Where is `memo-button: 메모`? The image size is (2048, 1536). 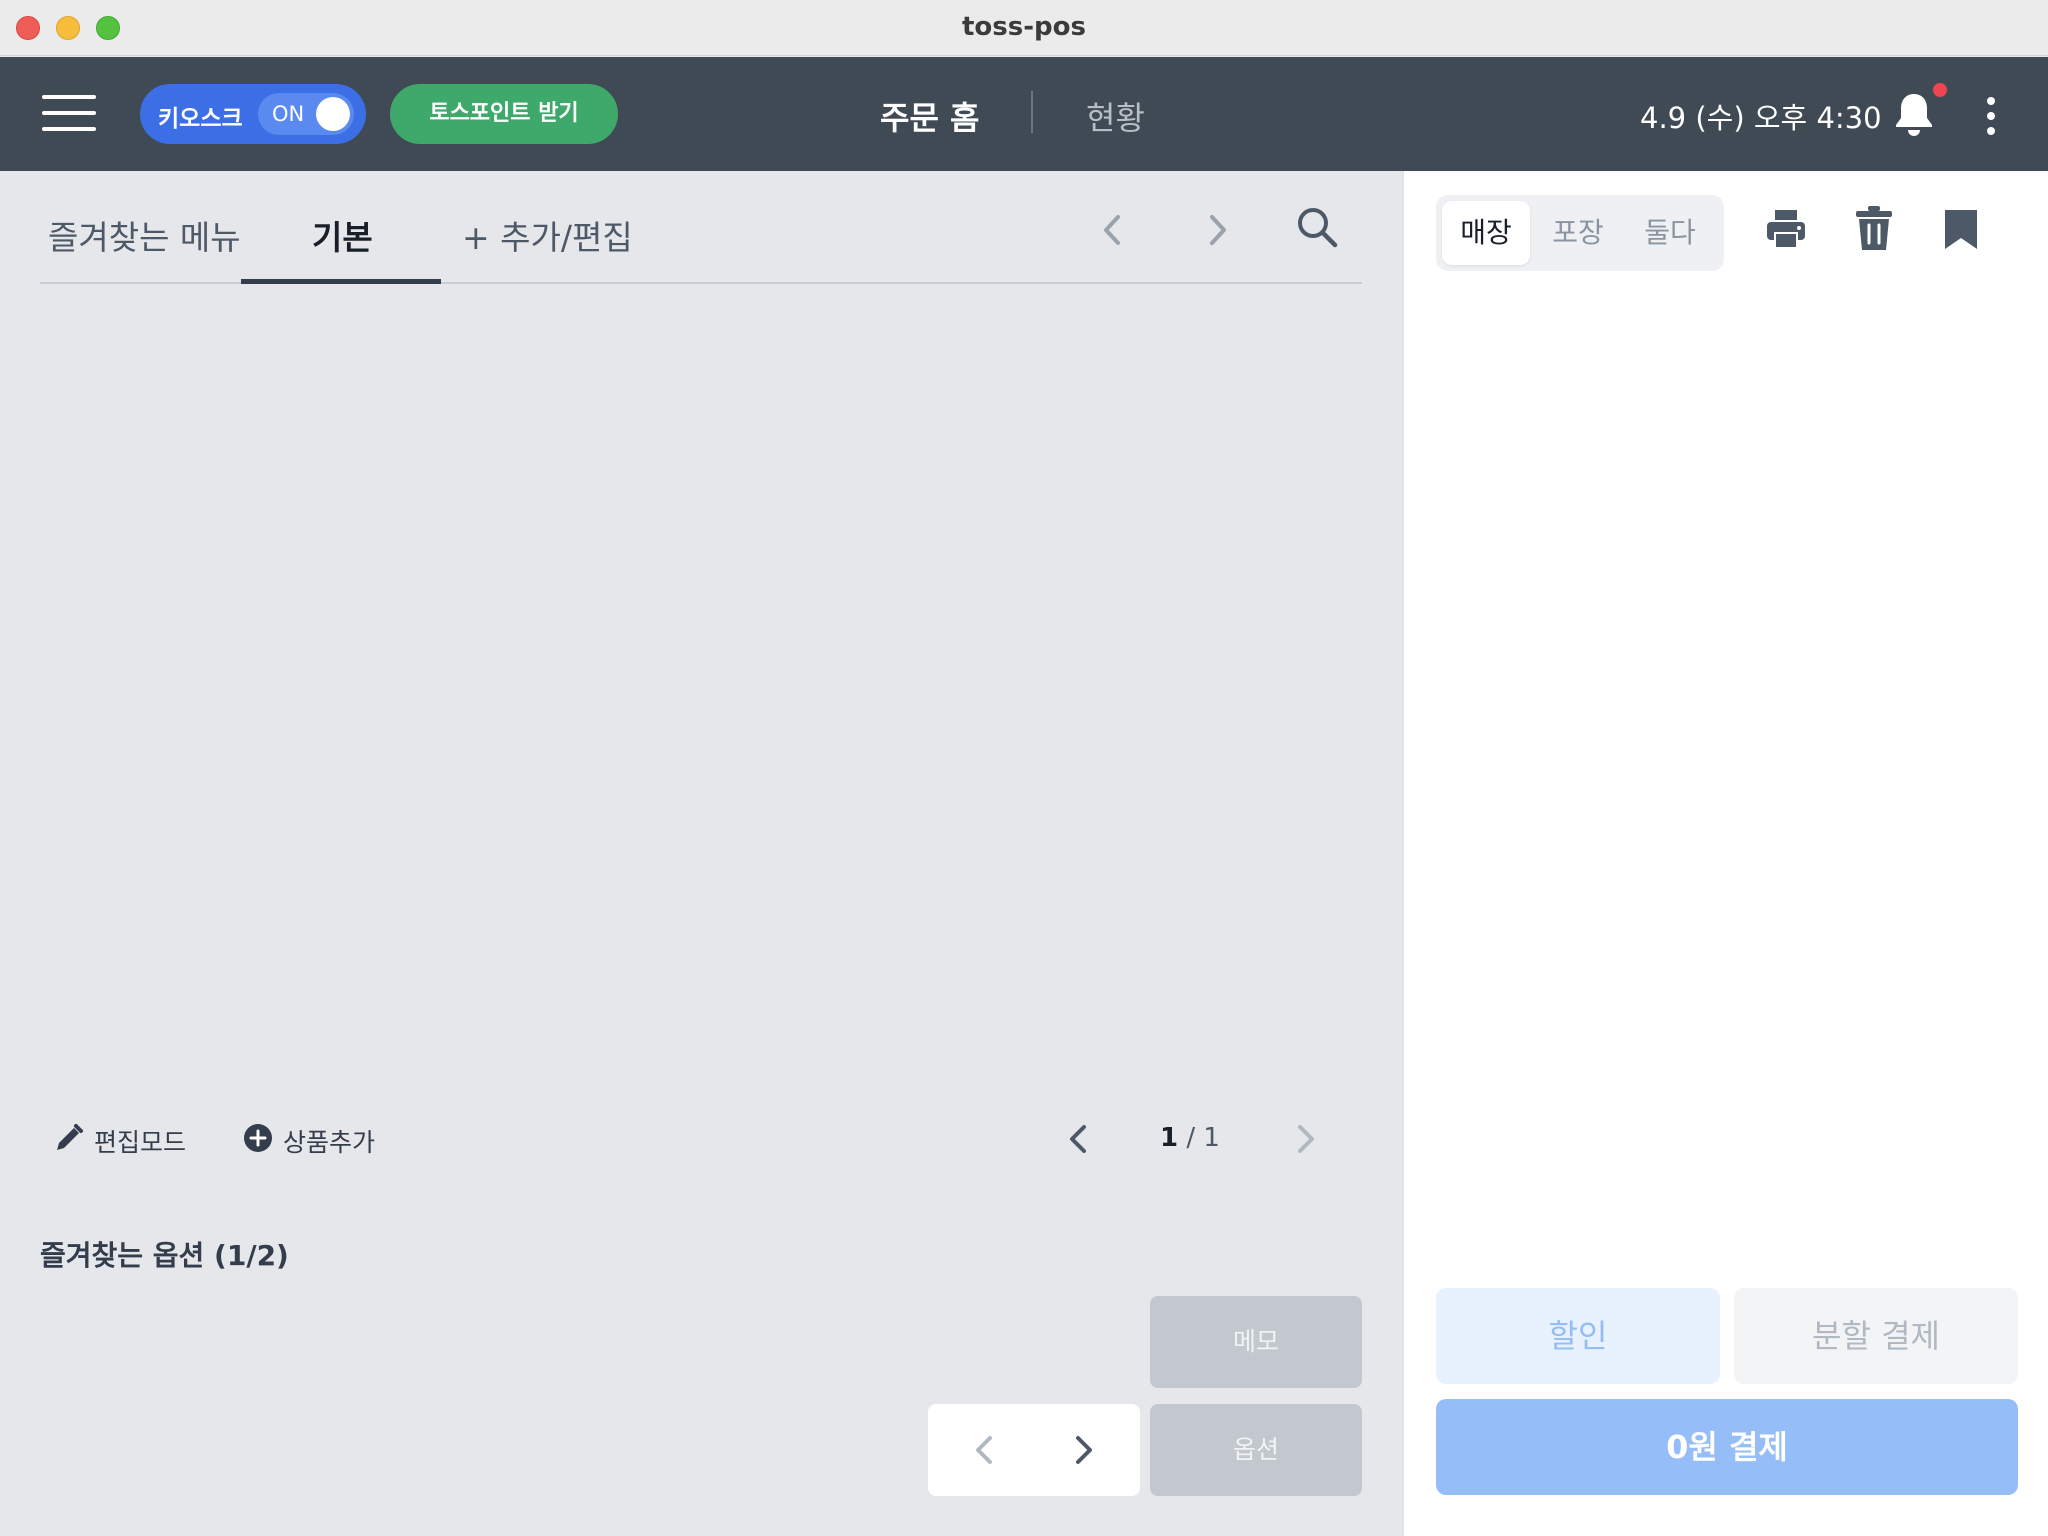
memo-button: 메모 is located at coordinates (1256, 1342).